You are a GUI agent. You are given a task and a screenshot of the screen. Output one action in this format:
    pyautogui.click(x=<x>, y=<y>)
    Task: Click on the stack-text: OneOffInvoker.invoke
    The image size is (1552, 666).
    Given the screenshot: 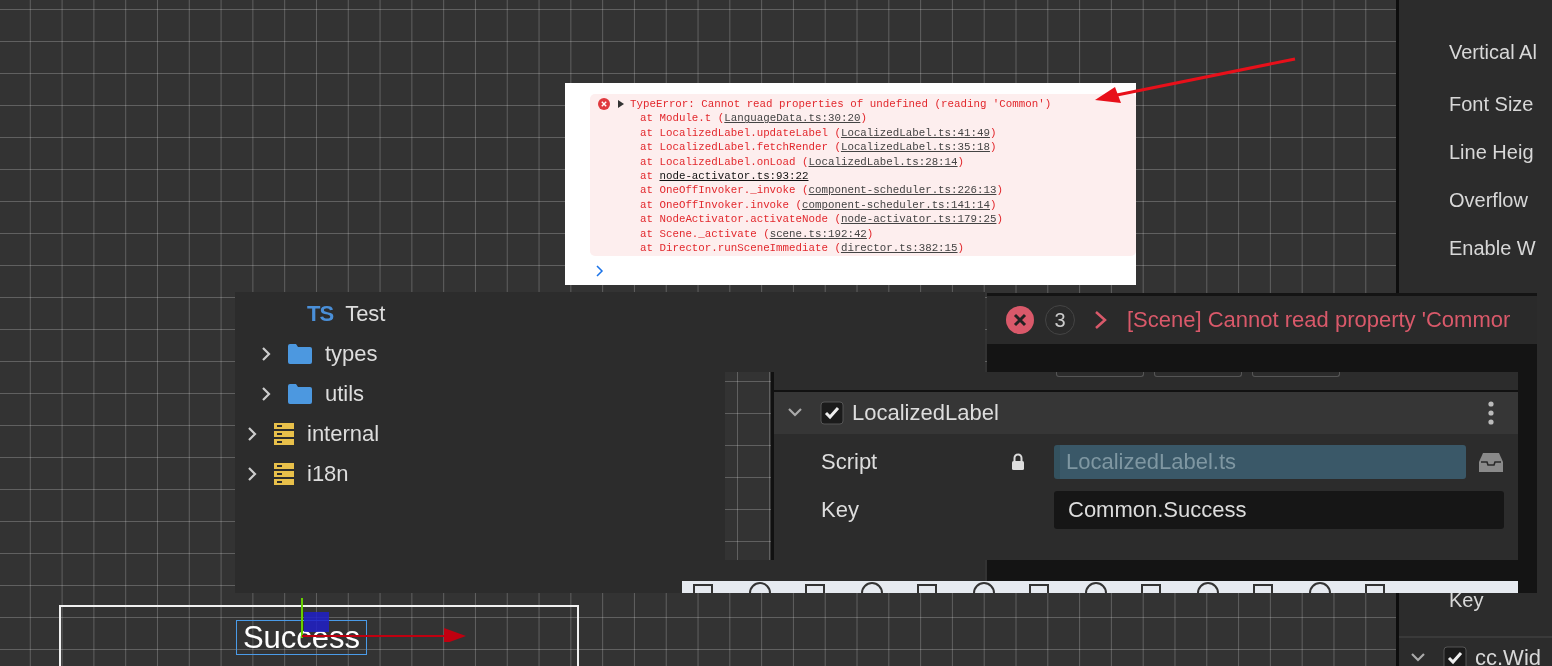 What is the action you would take?
    pyautogui.click(x=724, y=205)
    